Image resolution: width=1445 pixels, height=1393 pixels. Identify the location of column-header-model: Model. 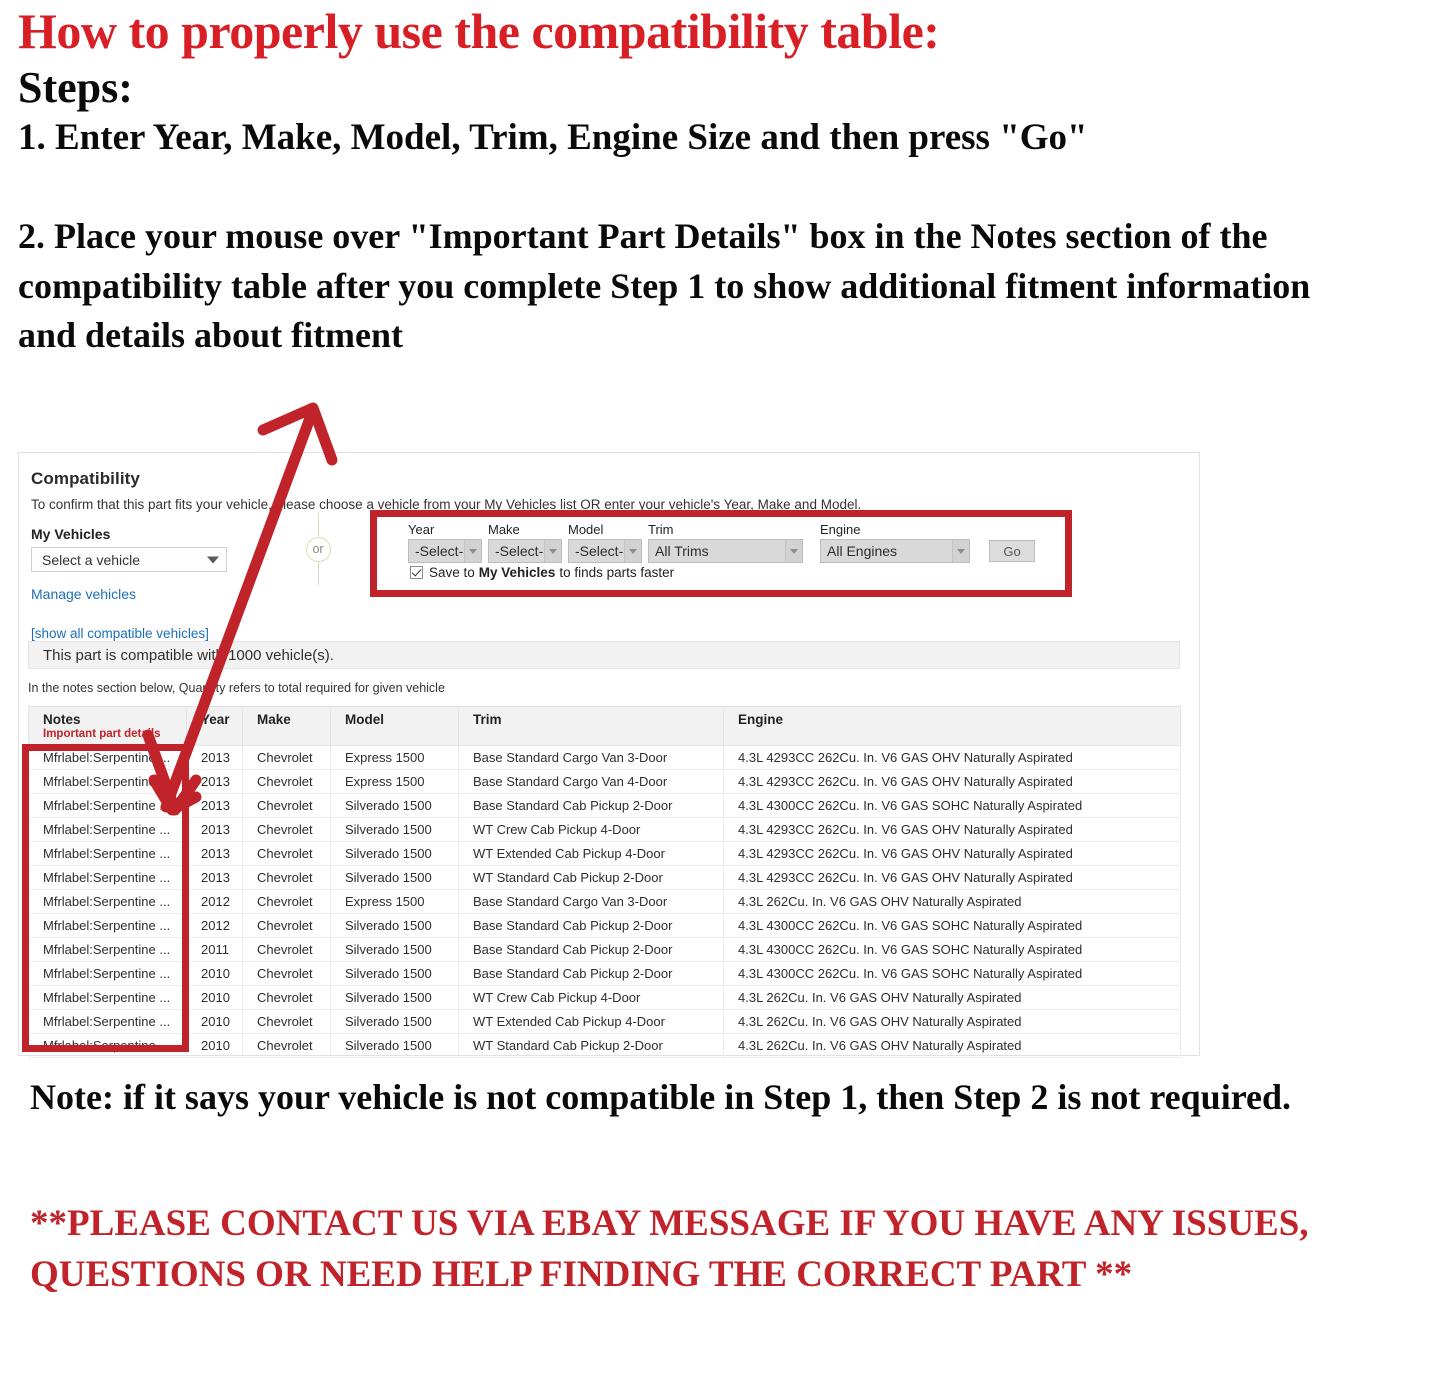
(394, 726).